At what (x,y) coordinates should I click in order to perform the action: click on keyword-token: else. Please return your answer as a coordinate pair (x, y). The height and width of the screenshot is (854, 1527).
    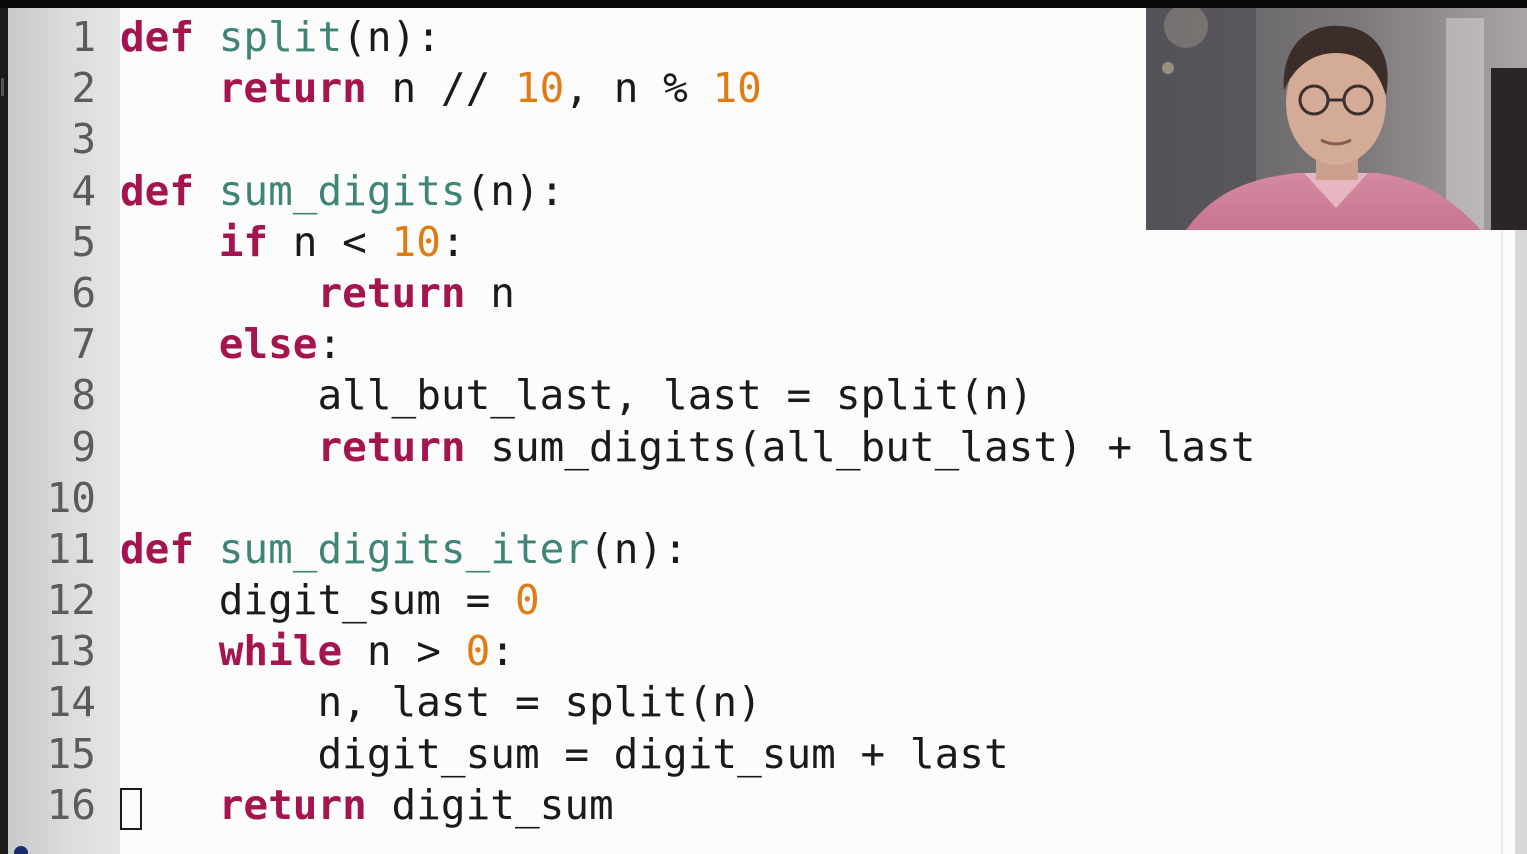
    Looking at the image, I should click on (268, 344).